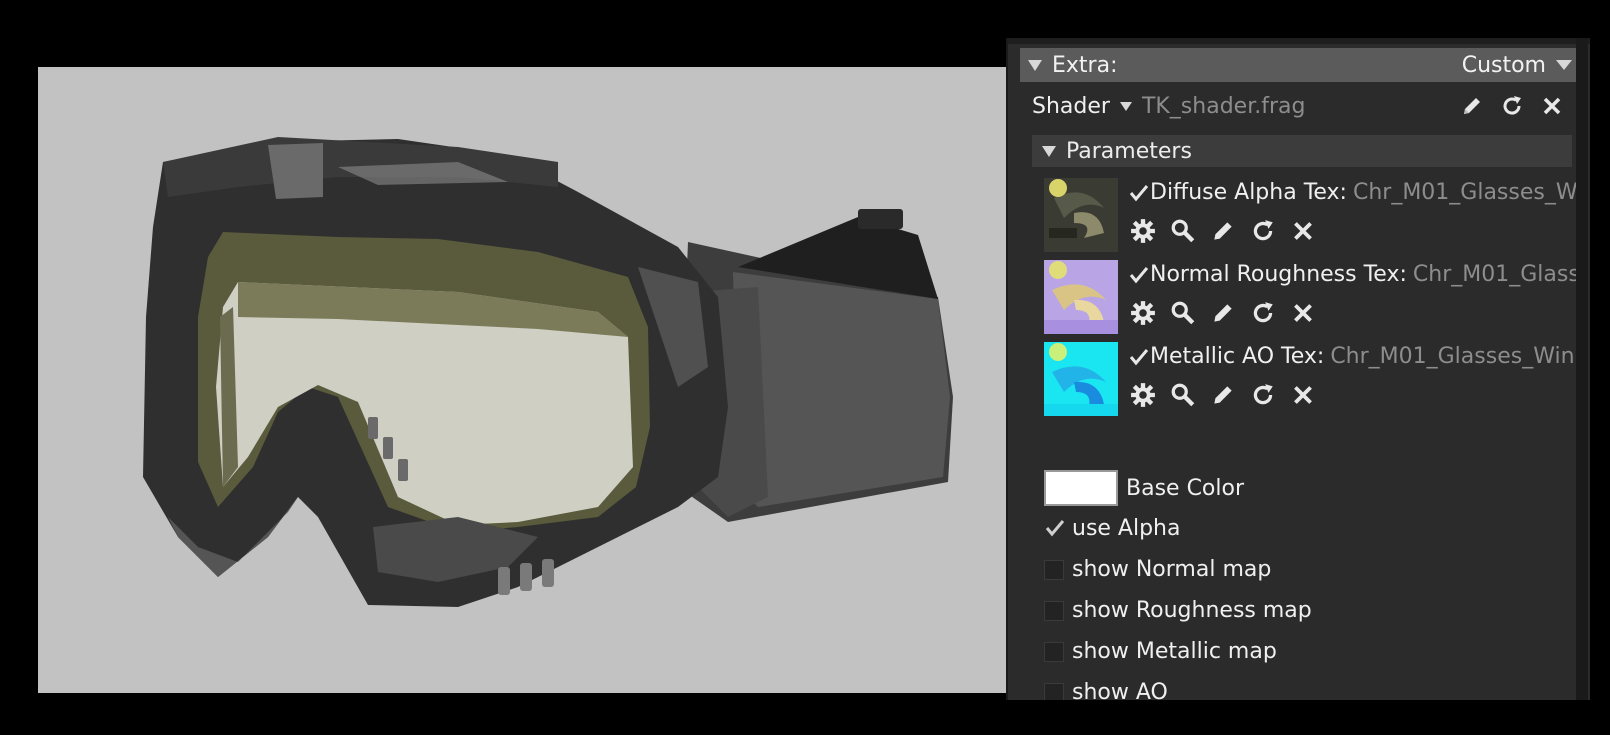 This screenshot has width=1610, height=735. I want to click on texture-file-name: Chr_M01_Glasses_Win, so click(1452, 356).